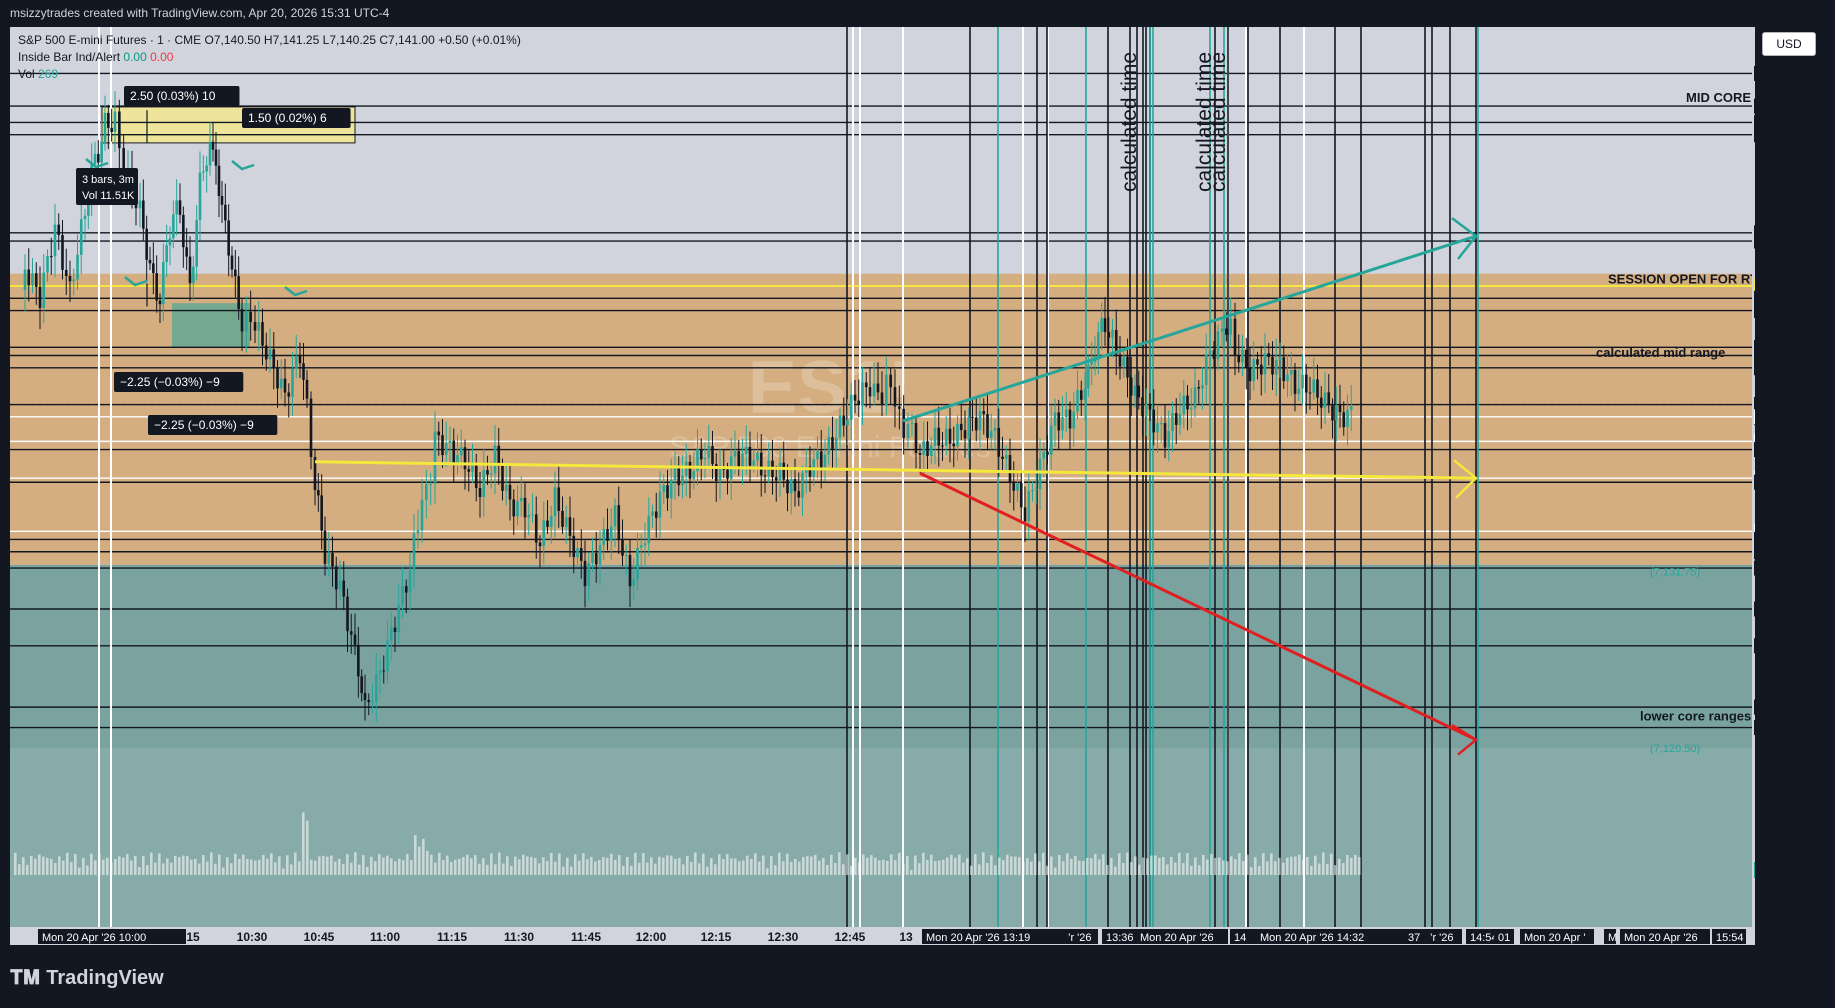 Image resolution: width=1835 pixels, height=1008 pixels. I want to click on currency-button: USD, so click(1789, 44).